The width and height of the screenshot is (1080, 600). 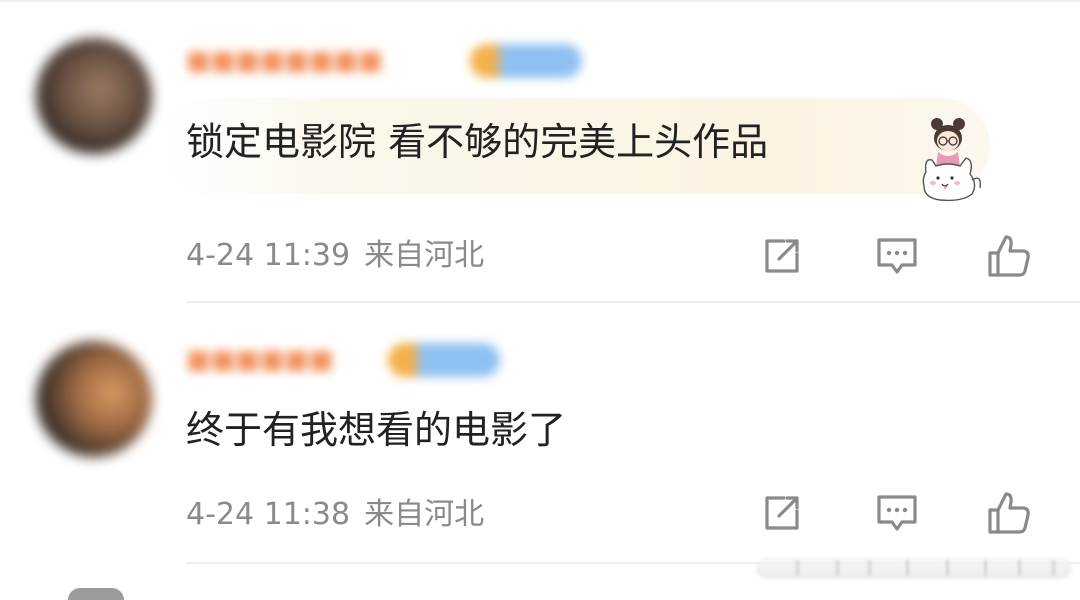 I want to click on username: ■■■■■■, so click(x=259, y=360).